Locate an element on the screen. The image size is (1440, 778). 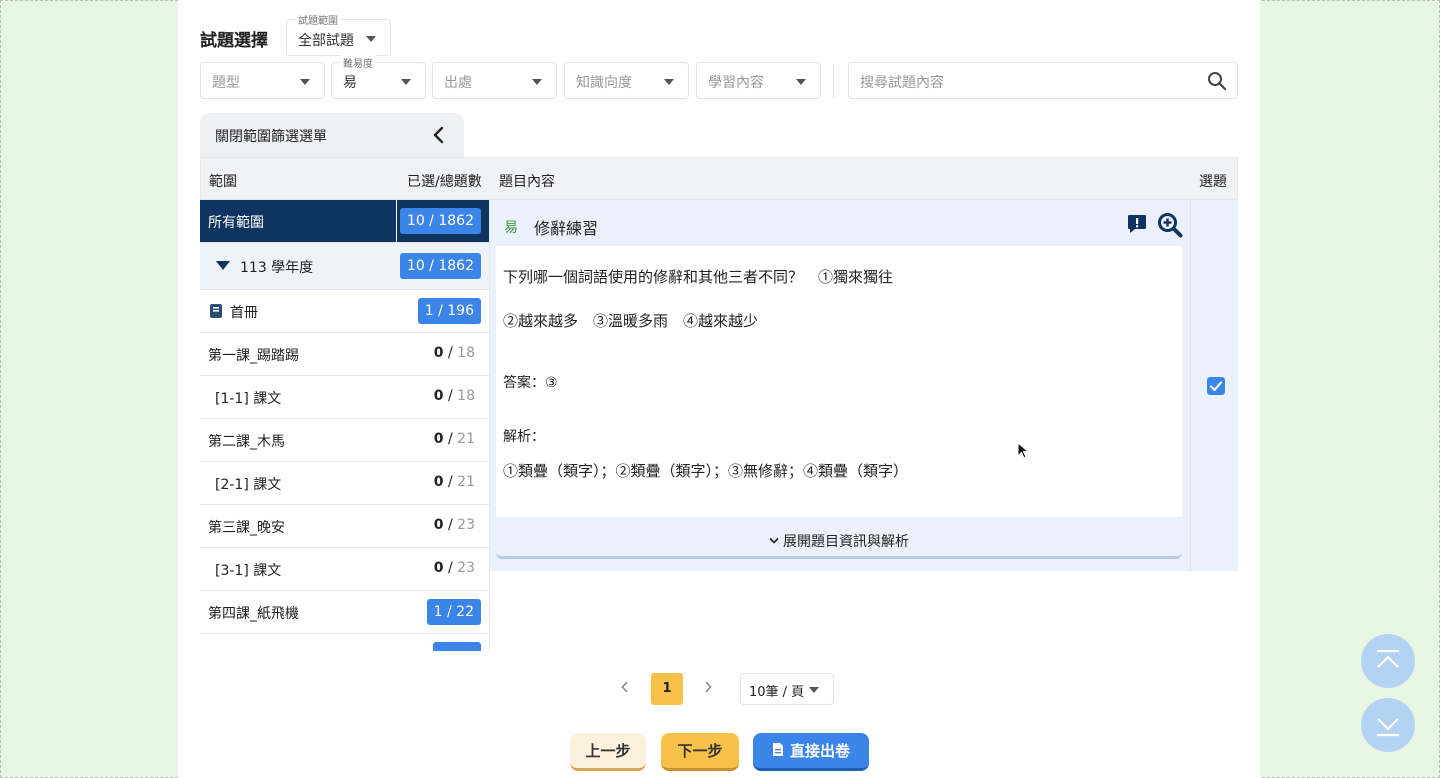
analysis-label: 解析： is located at coordinates (524, 437).